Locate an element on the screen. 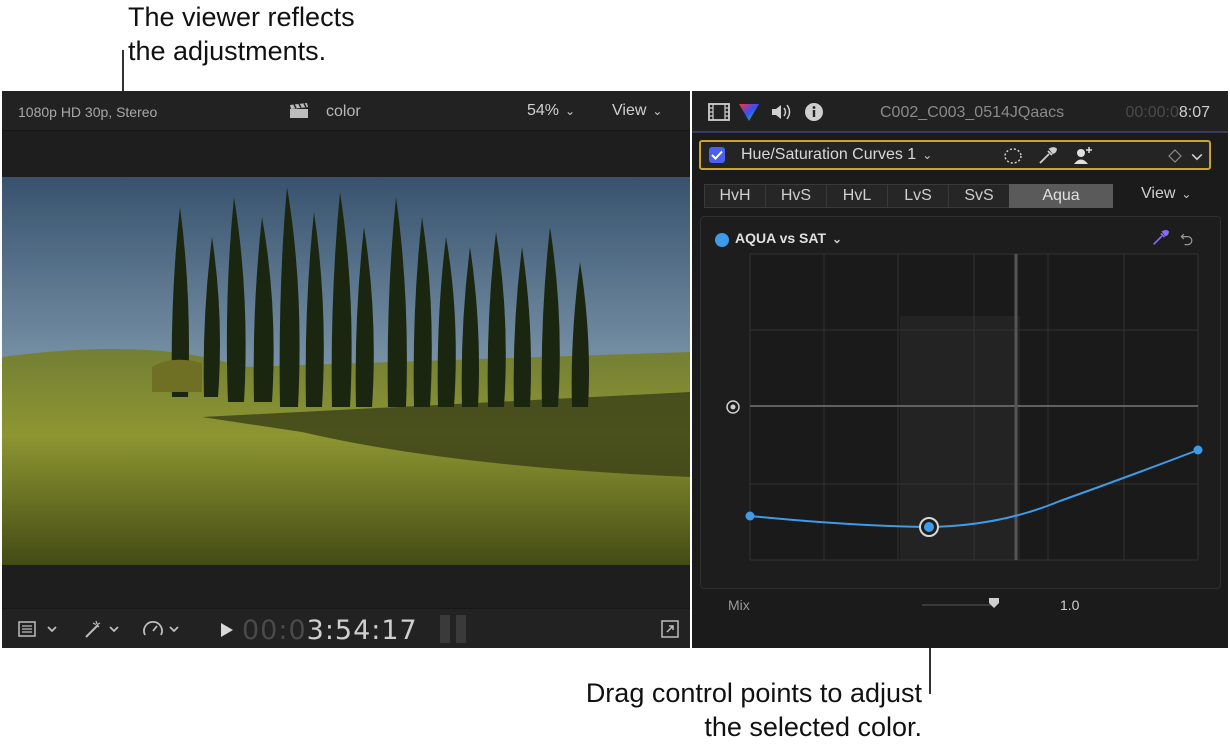  callout-curve-line-2: the selected color. is located at coordinates (813, 727).